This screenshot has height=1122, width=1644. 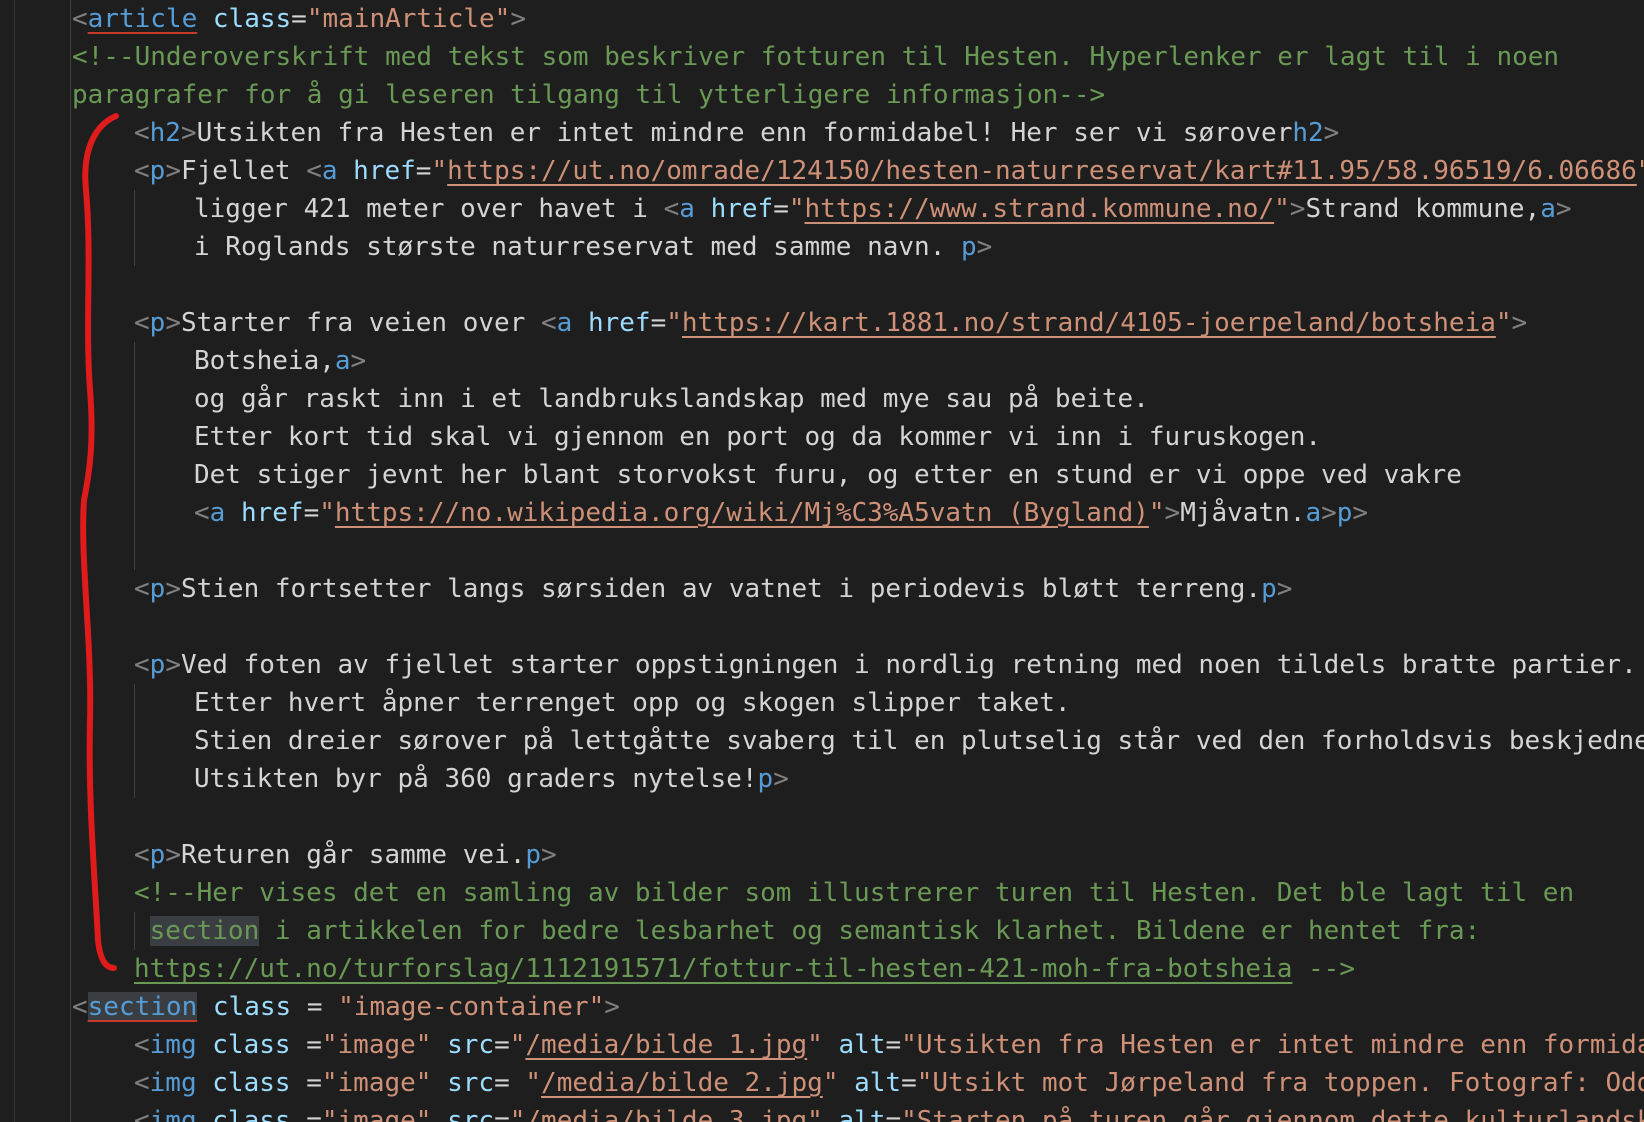 I want to click on link-text: Botsheia,, so click(x=264, y=361).